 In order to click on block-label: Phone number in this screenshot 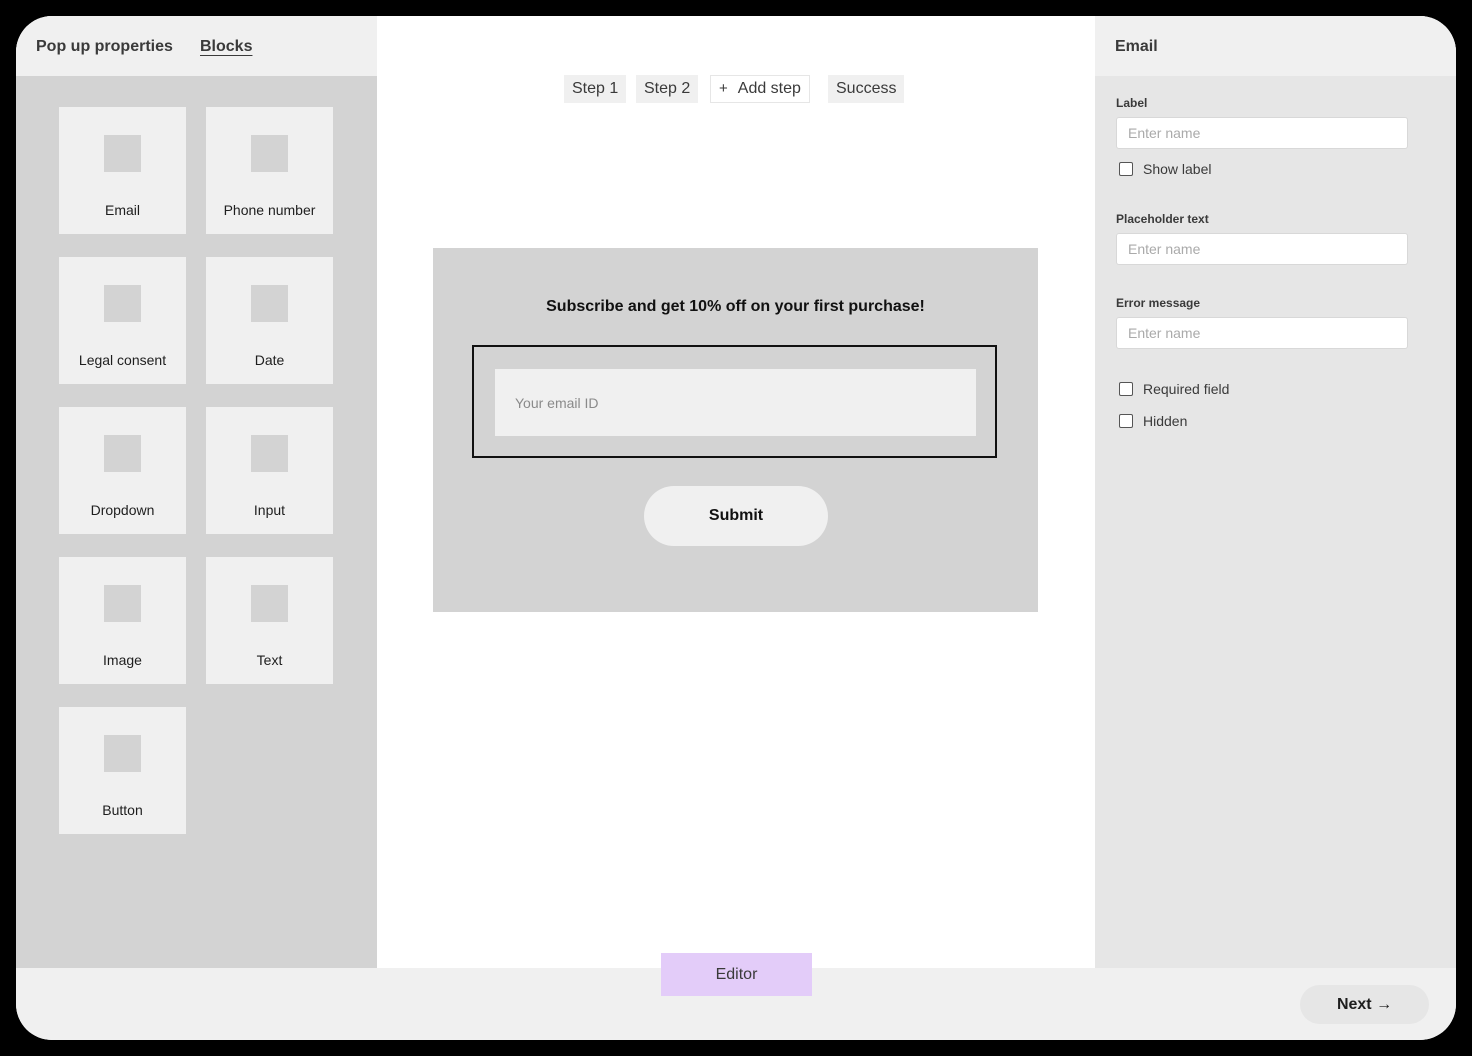, I will do `click(269, 210)`.